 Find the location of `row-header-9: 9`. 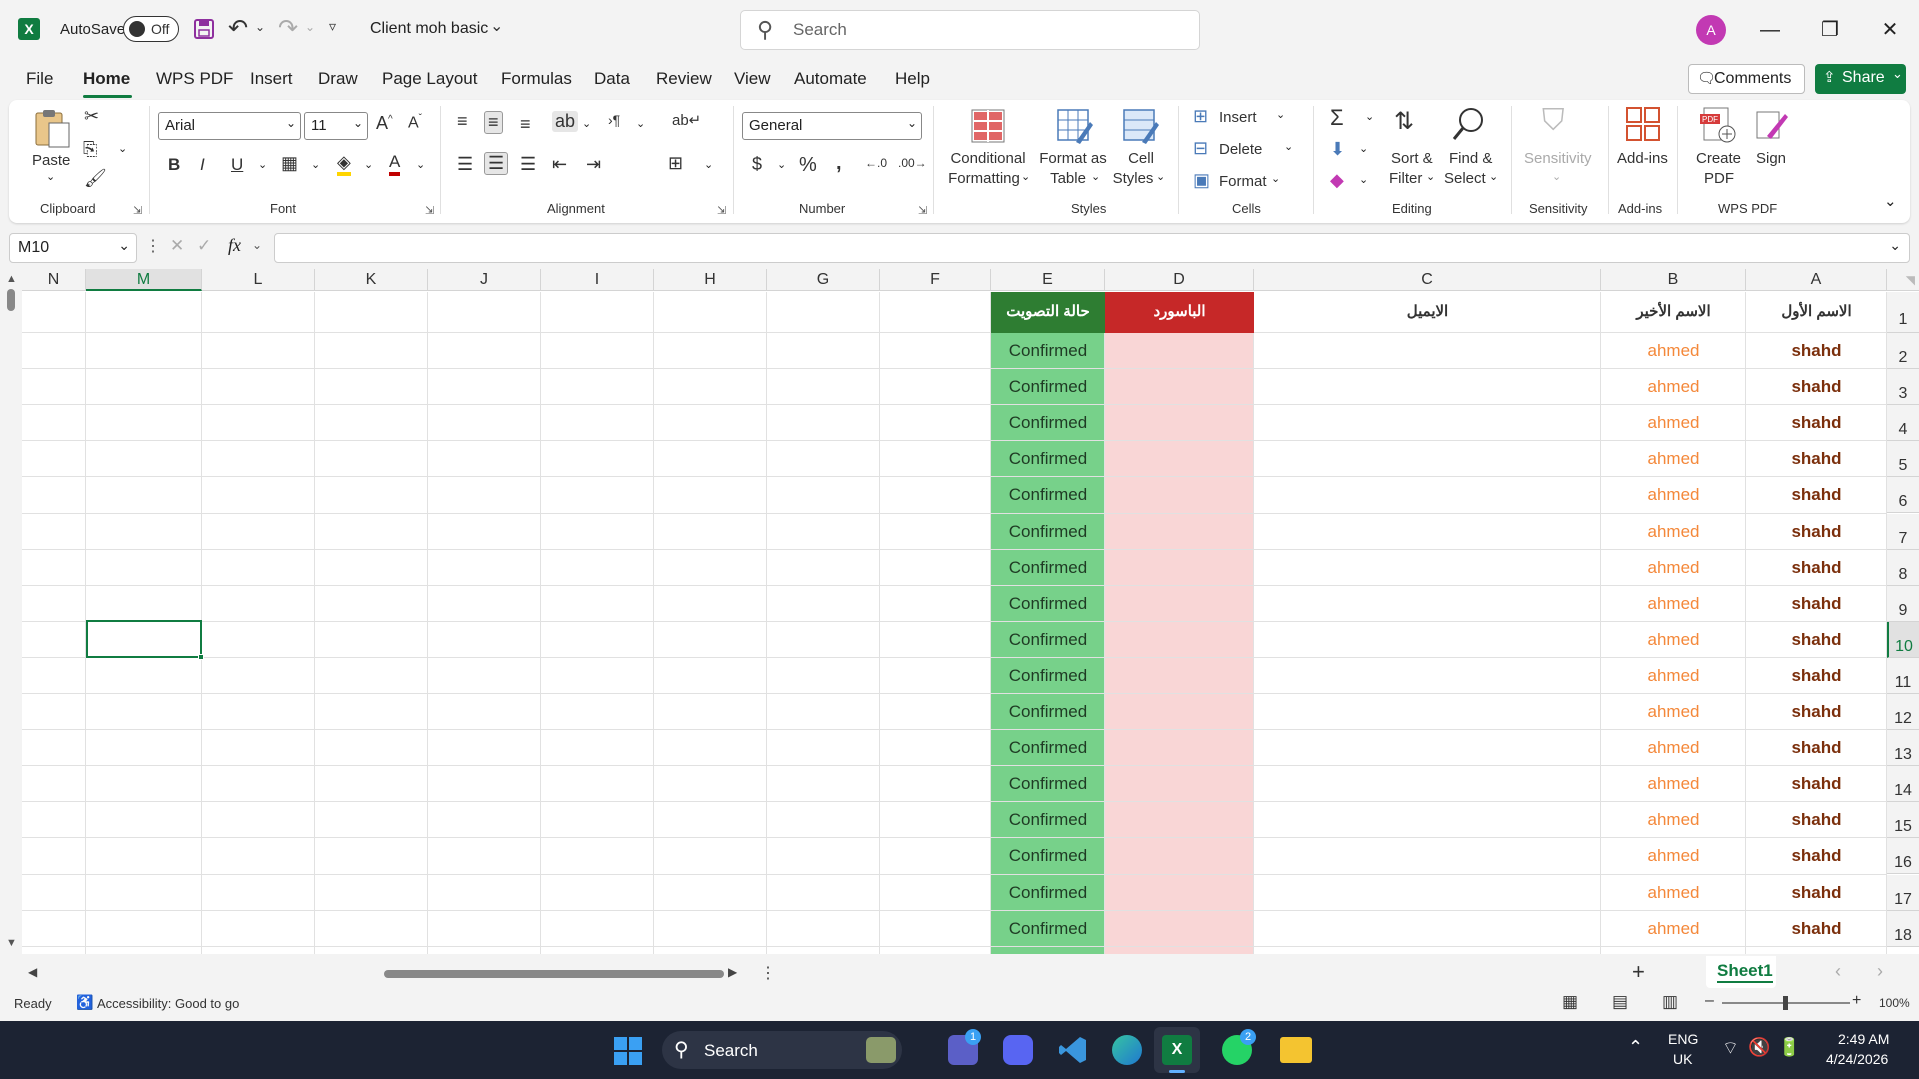

row-header-9: 9 is located at coordinates (1903, 603).